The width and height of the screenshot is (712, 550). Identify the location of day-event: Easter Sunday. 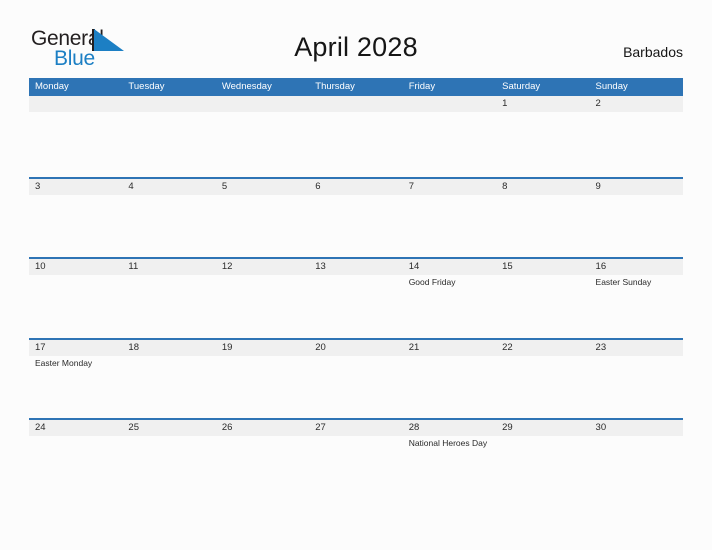
(623, 282).